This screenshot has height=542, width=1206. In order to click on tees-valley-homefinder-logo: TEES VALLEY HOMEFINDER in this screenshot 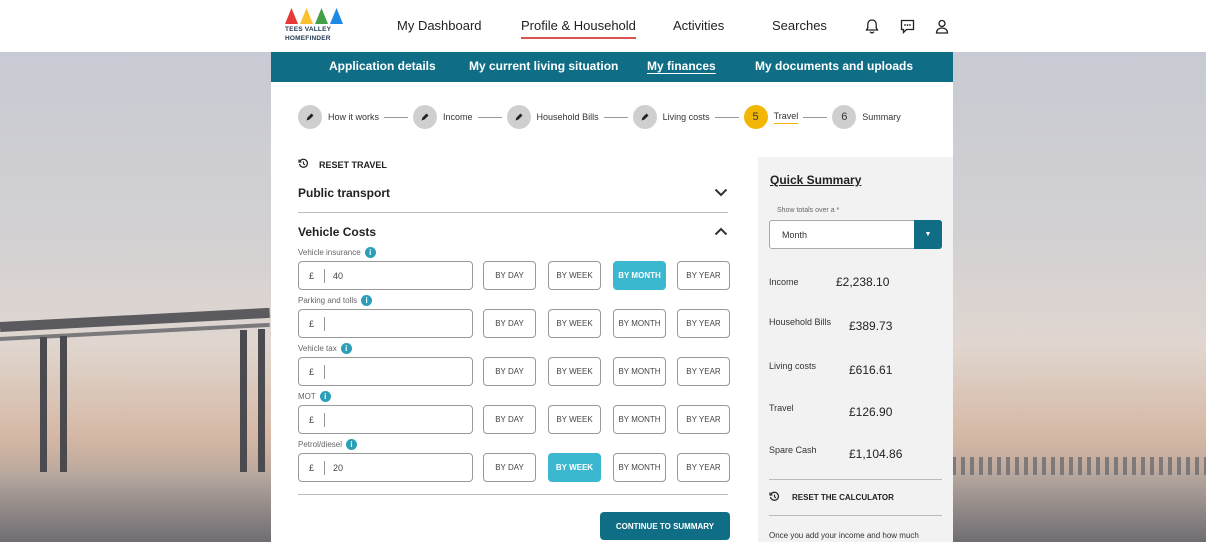, I will do `click(315, 26)`.